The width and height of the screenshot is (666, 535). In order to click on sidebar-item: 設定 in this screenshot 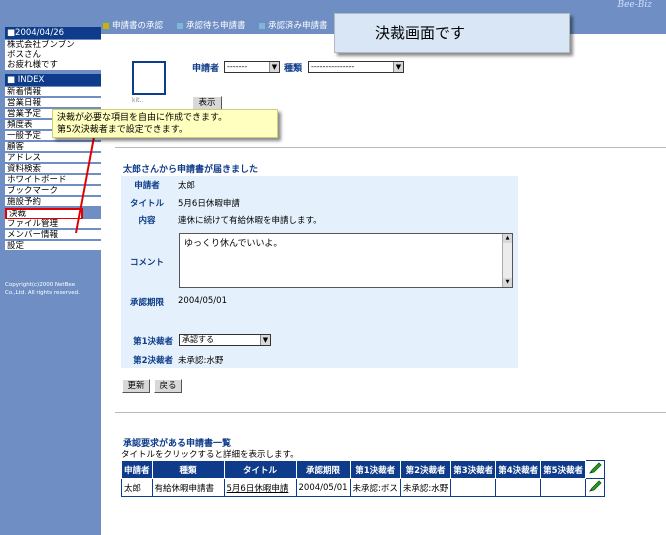, I will do `click(53, 246)`.